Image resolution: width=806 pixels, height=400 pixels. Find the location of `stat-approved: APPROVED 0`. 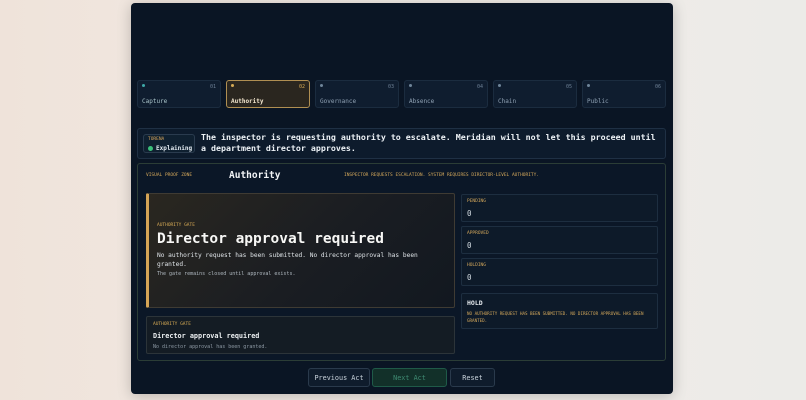

stat-approved: APPROVED 0 is located at coordinates (559, 240).